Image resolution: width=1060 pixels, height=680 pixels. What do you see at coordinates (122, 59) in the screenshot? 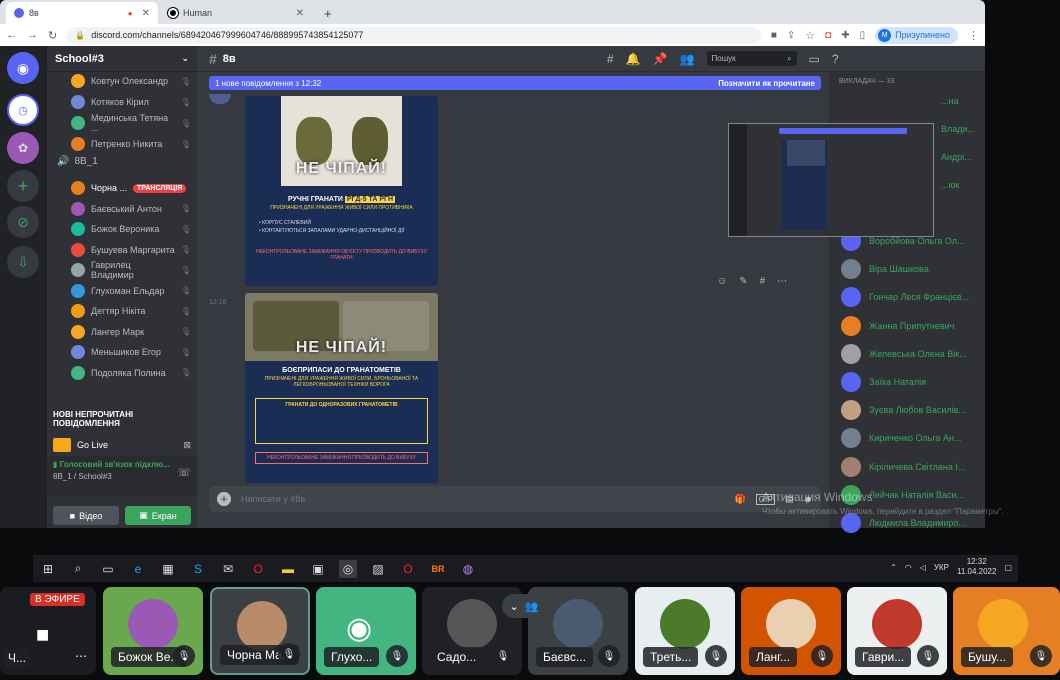
I see `server-header: School#3 ⌄` at bounding box center [122, 59].